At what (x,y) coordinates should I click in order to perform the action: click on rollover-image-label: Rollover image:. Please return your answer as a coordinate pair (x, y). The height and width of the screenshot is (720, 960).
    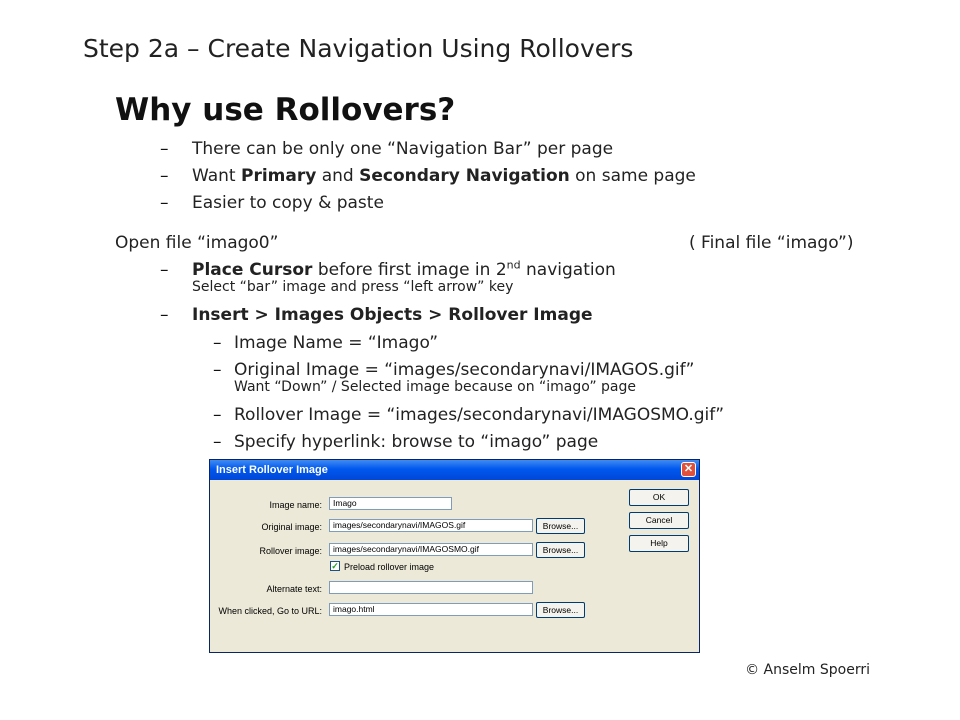
    Looking at the image, I should click on (290, 551).